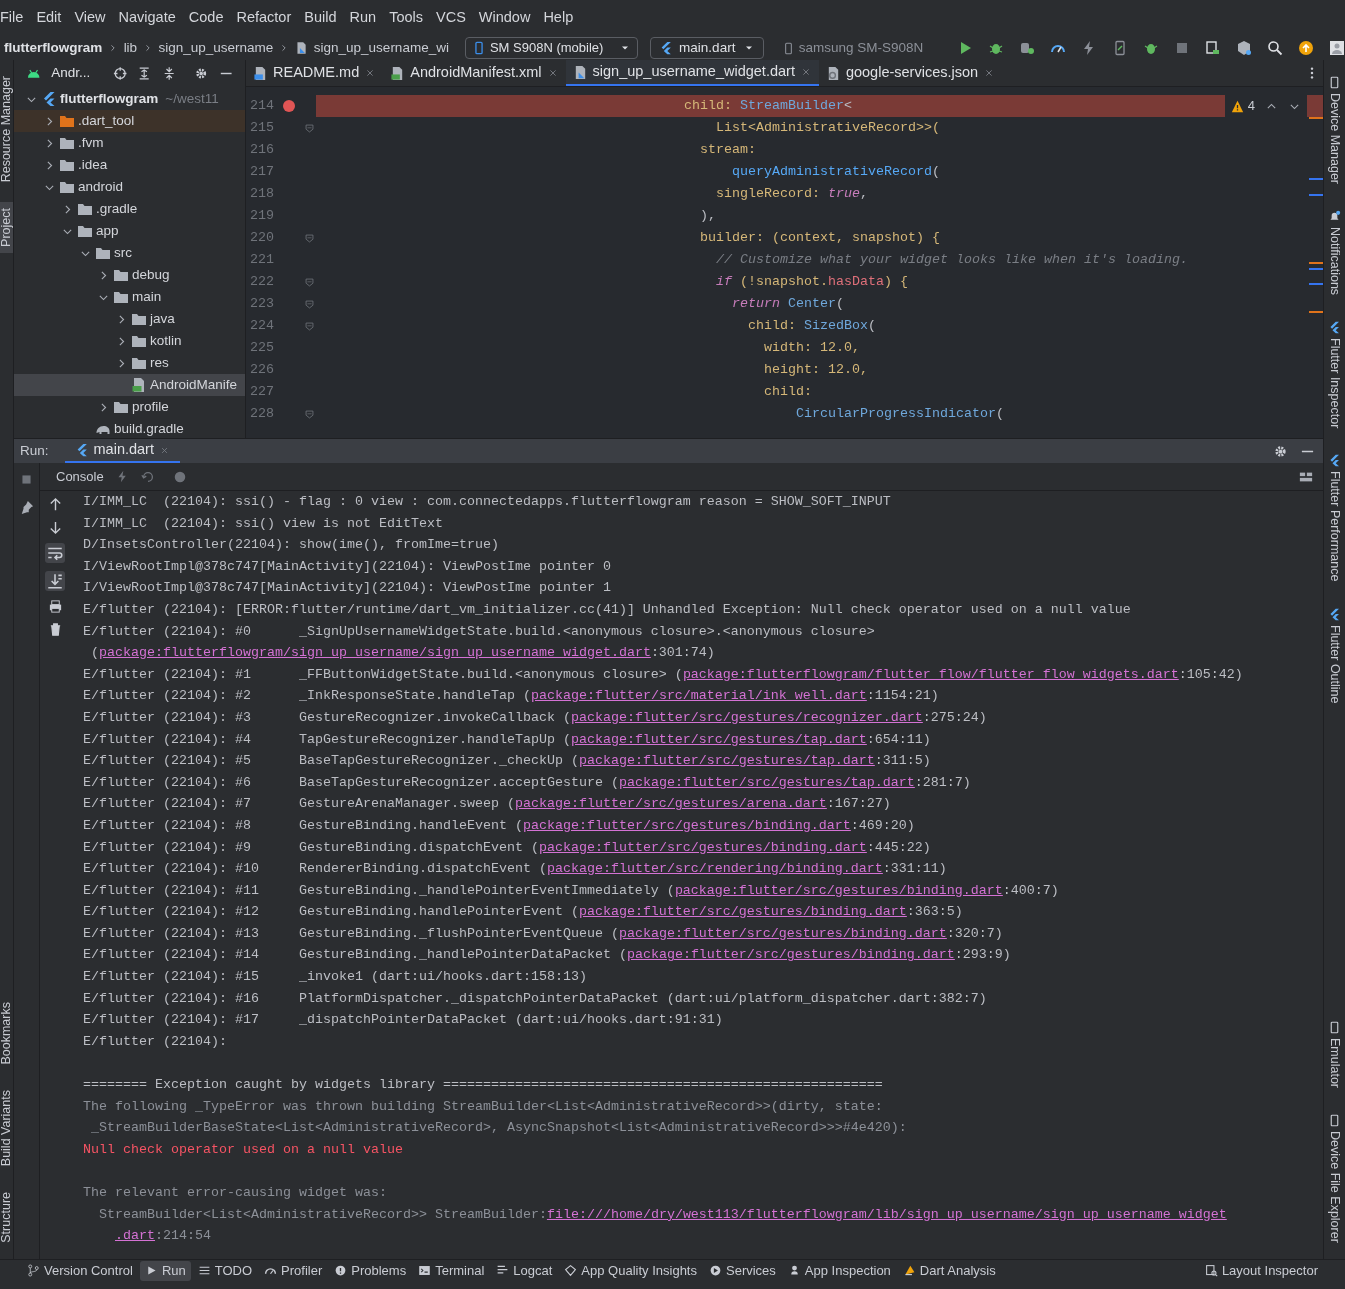 The image size is (1345, 1289). What do you see at coordinates (130, 48) in the screenshot?
I see `breadcrumb: lib` at bounding box center [130, 48].